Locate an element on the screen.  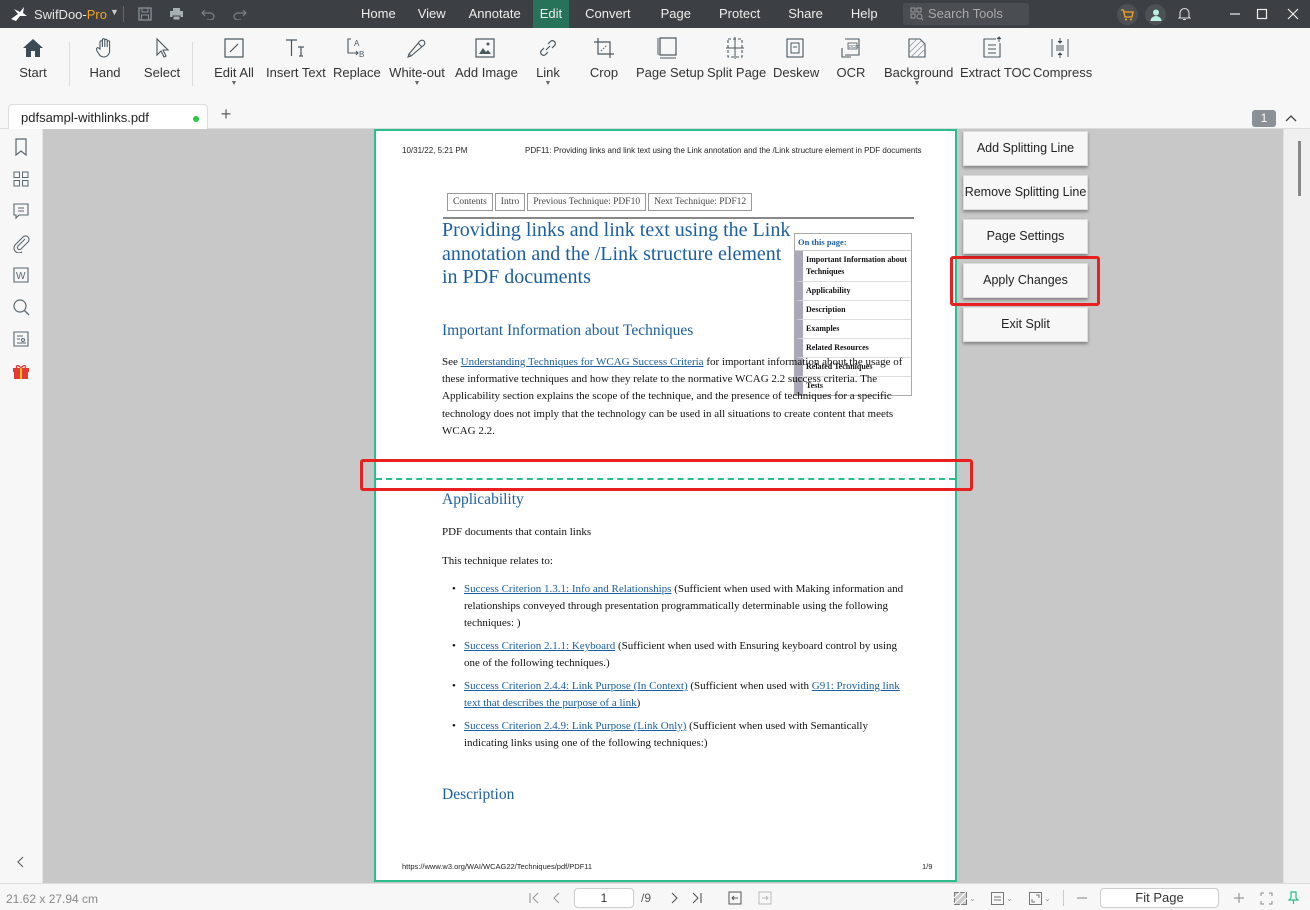
search-icon is located at coordinates (21, 307).